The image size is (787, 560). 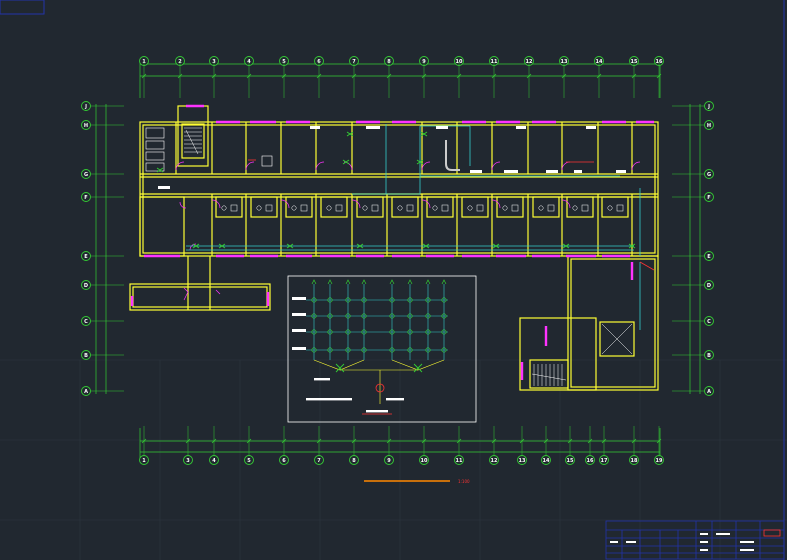 What do you see at coordinates (86, 322) in the screenshot?
I see `svg-text: C` at bounding box center [86, 322].